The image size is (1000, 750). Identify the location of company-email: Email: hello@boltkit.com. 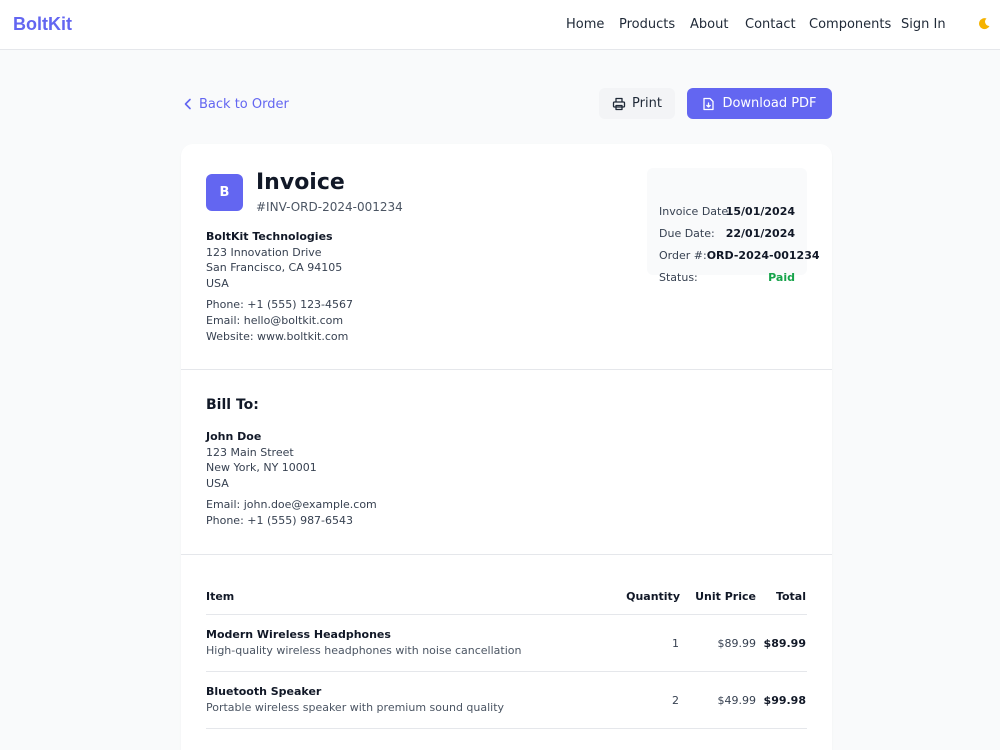
(275, 320).